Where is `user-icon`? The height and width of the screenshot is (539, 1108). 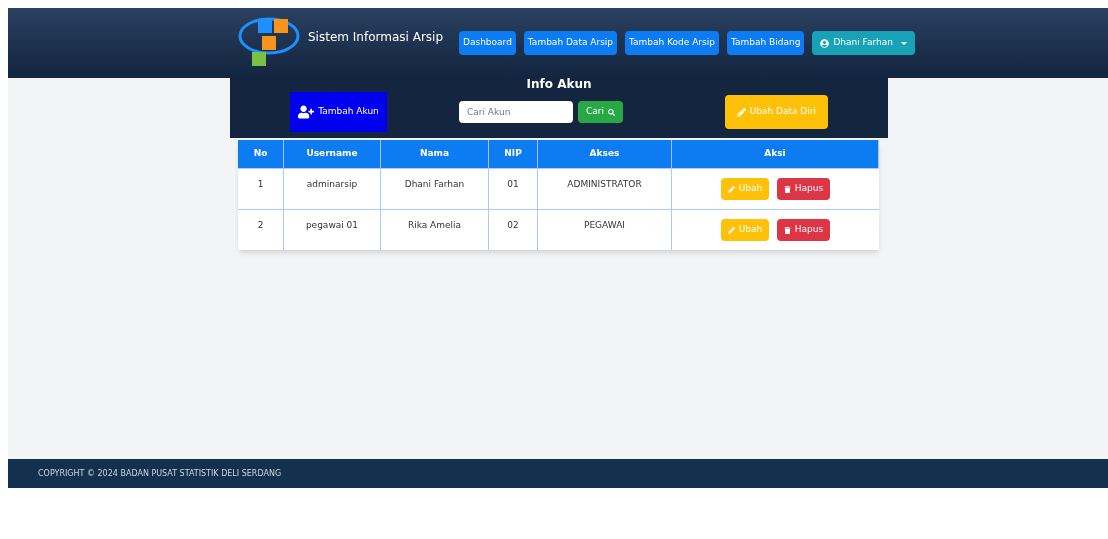
user-icon is located at coordinates (825, 43).